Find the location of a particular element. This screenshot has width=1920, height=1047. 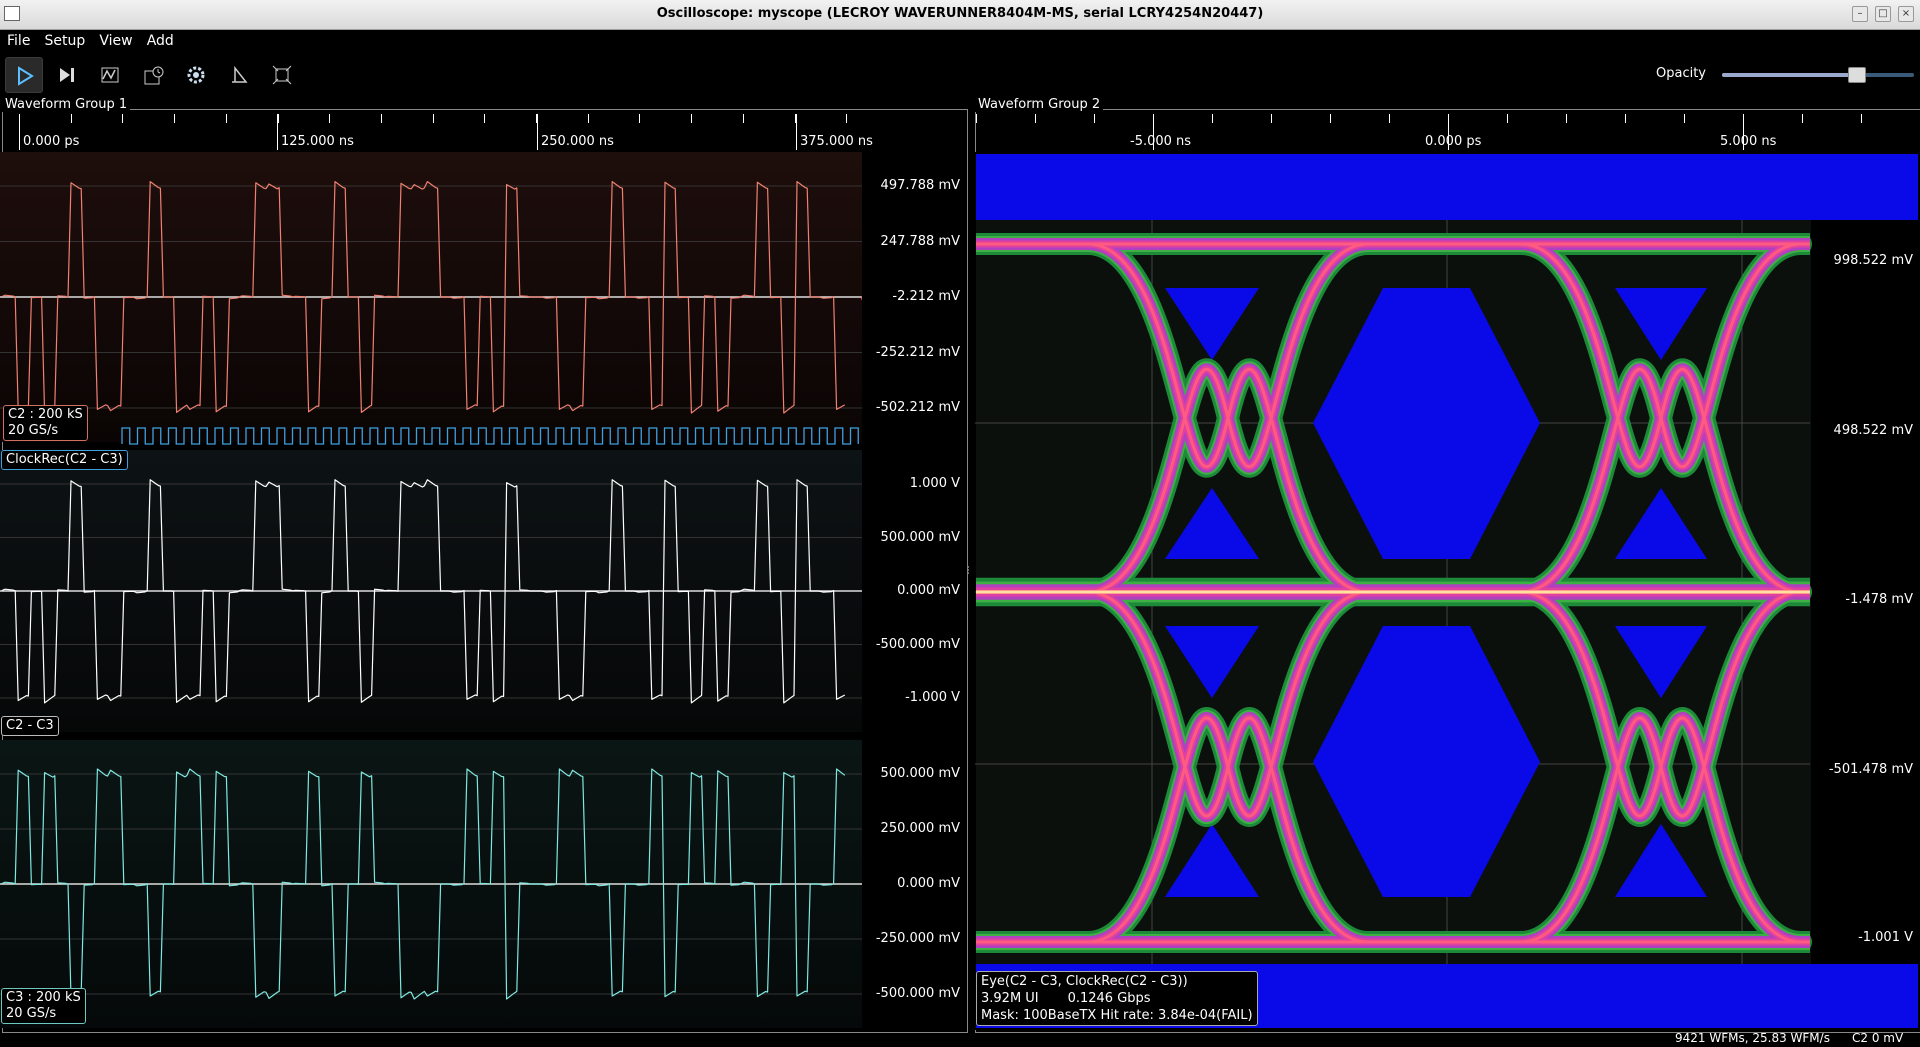

panel-1-voltage-label: -2.212 mV is located at coordinates (926, 296).